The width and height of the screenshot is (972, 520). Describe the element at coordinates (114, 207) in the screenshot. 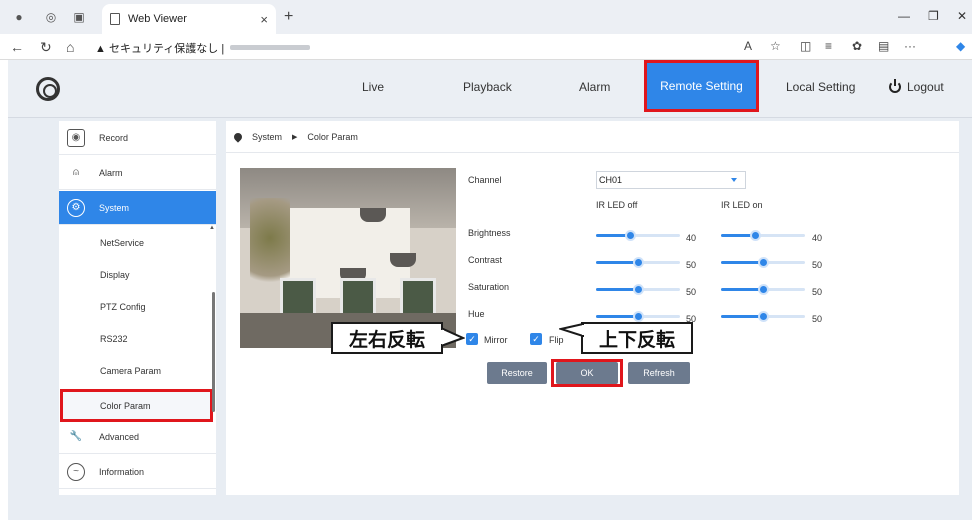

I see `sidebar-item-label: System` at that location.